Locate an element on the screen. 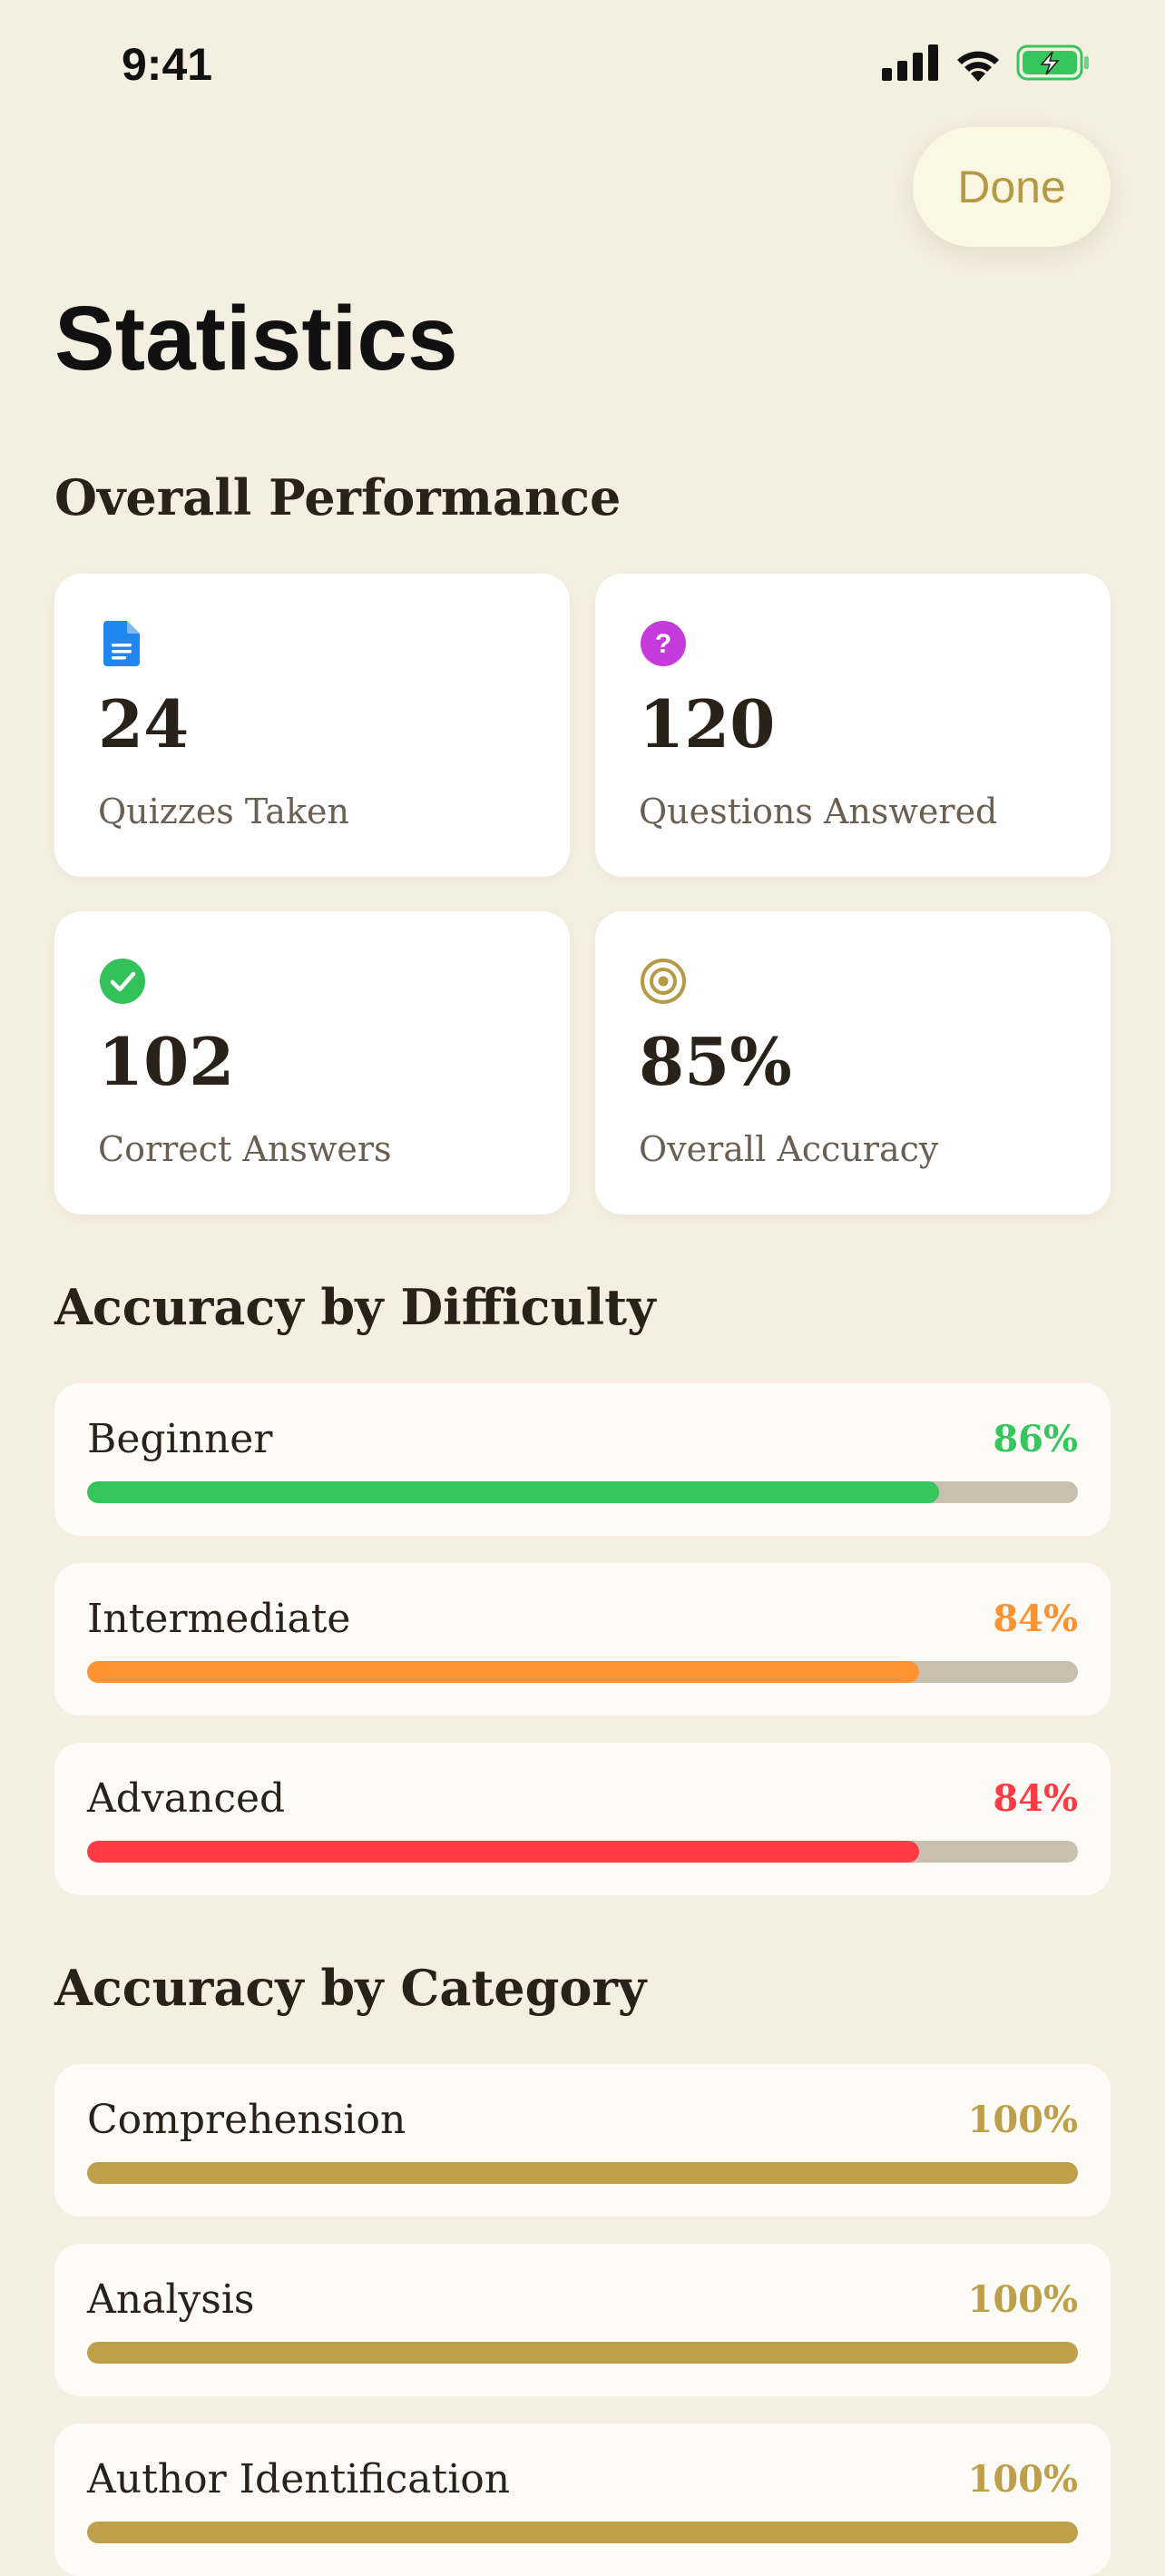 This screenshot has height=2576, width=1165. difficulty-row-advanced: Advanced 84% is located at coordinates (582, 1819).